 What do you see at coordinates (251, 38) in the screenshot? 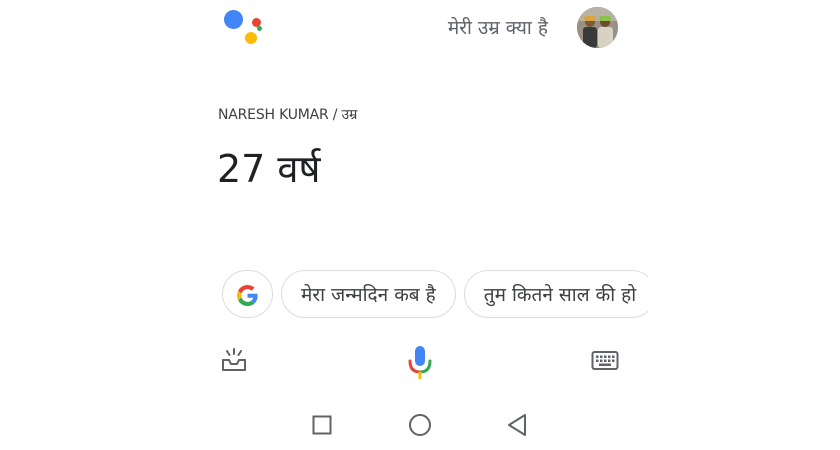
I see `assistant-dot-yellow` at bounding box center [251, 38].